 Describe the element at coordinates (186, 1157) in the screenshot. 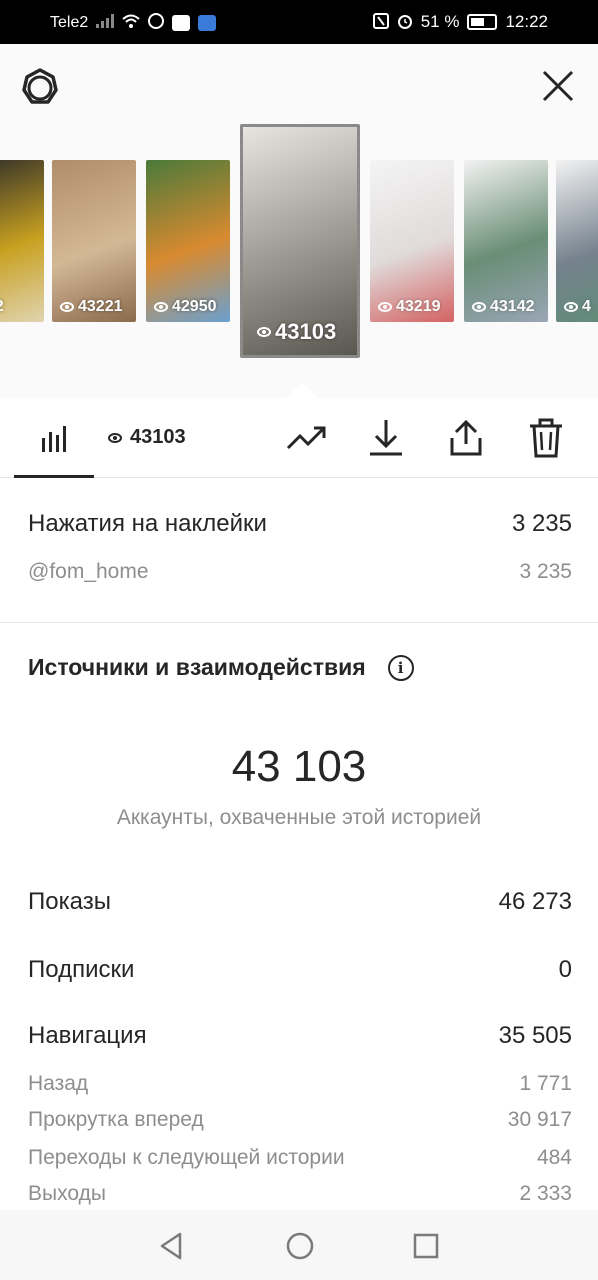

I see `nav-next-story-label: Переходы к следующей истории` at that location.